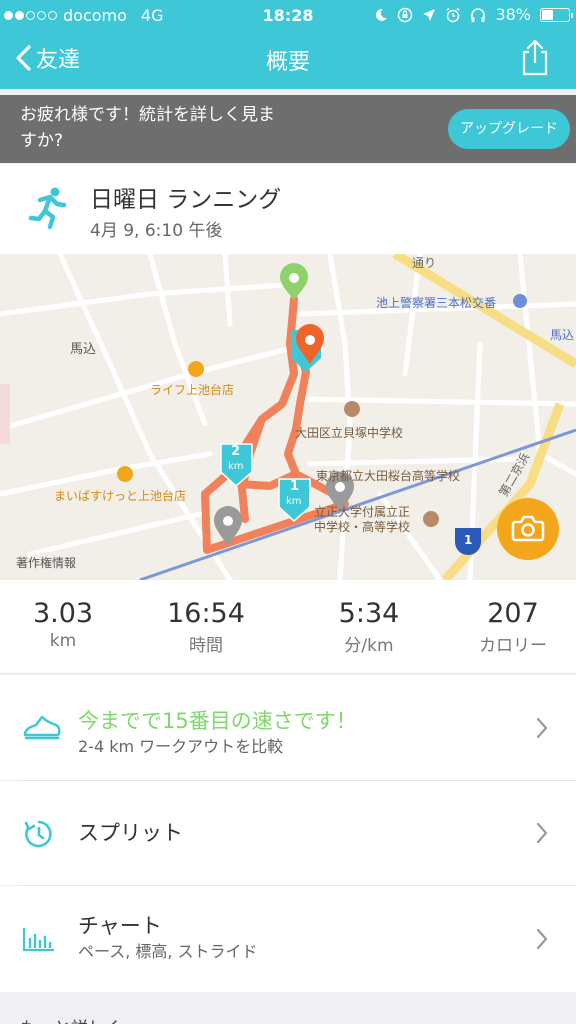 This screenshot has width=576, height=1024. Describe the element at coordinates (147, 128) in the screenshot. I see `banner-message: お疲れ様です！統計を詳しく見ますか?` at that location.